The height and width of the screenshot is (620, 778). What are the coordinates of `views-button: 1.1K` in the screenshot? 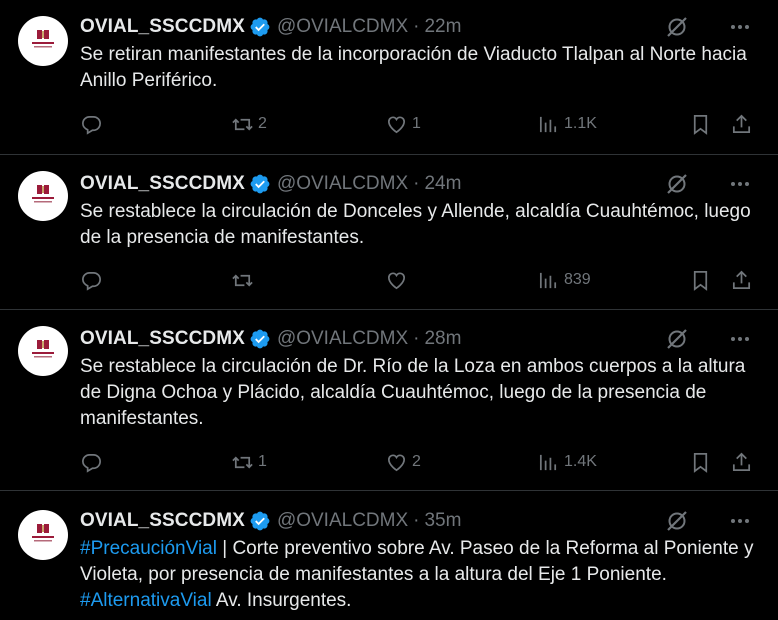 It's located at (567, 124).